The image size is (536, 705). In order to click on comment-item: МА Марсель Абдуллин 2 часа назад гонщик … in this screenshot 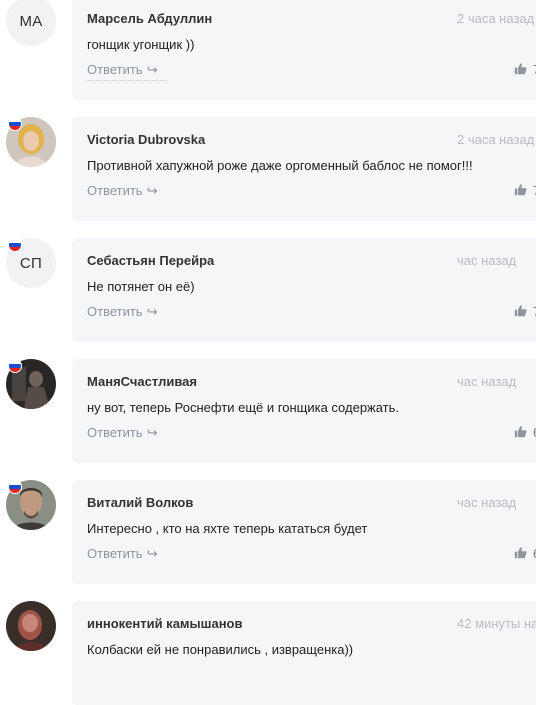, I will do `click(268, 50)`.